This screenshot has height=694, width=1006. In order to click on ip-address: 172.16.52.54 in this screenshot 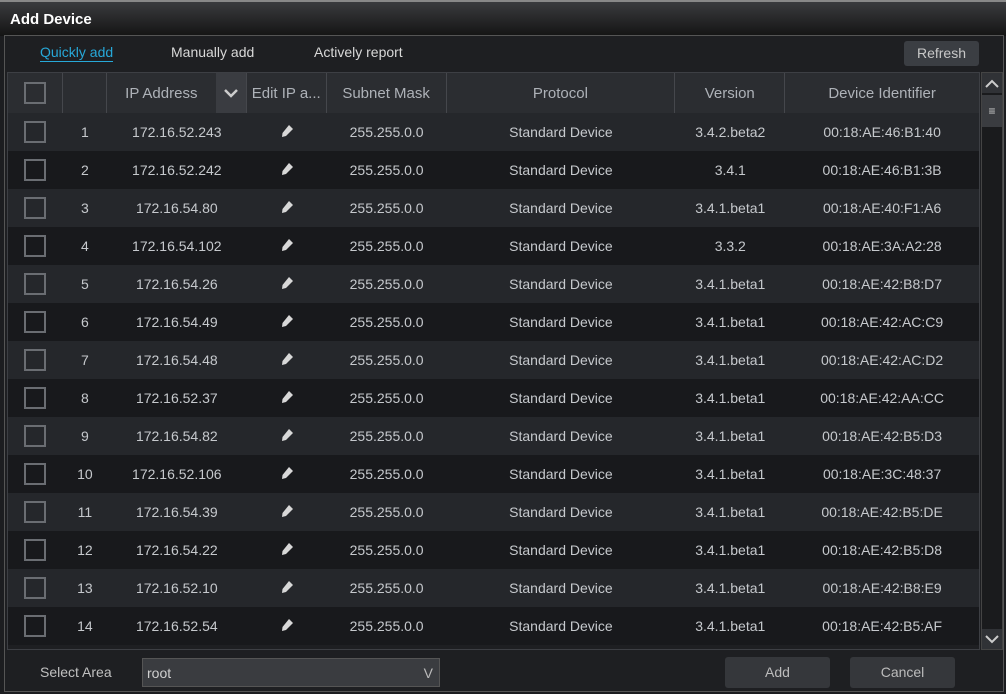, I will do `click(176, 626)`.